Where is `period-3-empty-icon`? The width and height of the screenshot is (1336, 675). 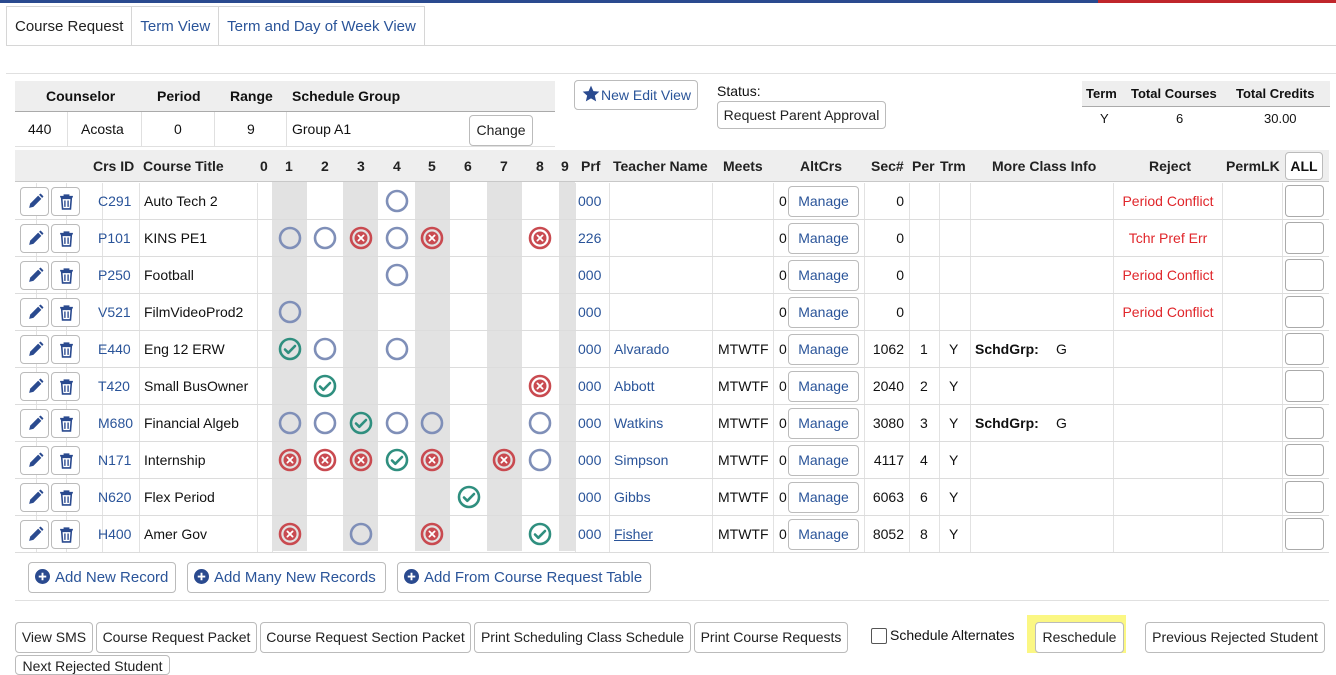
period-3-empty-icon is located at coordinates (361, 534).